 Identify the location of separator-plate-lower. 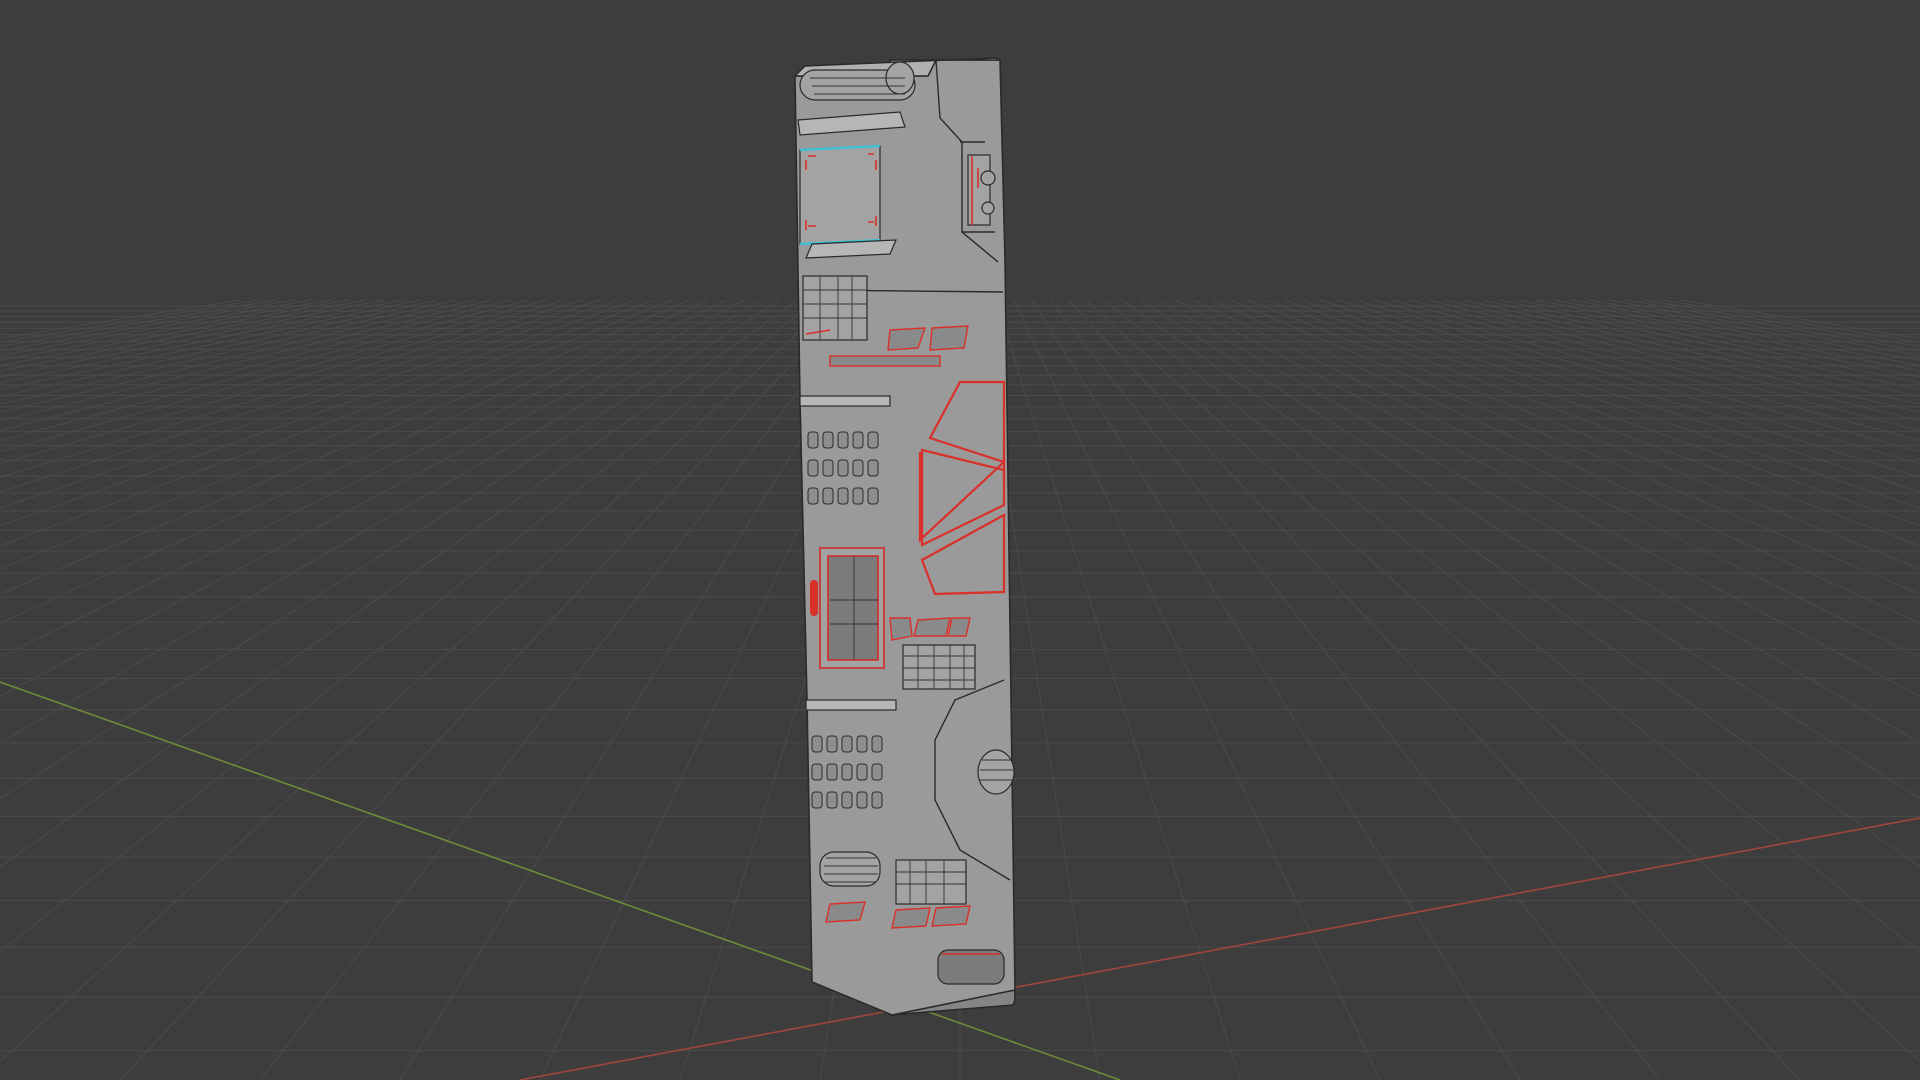
(851, 705).